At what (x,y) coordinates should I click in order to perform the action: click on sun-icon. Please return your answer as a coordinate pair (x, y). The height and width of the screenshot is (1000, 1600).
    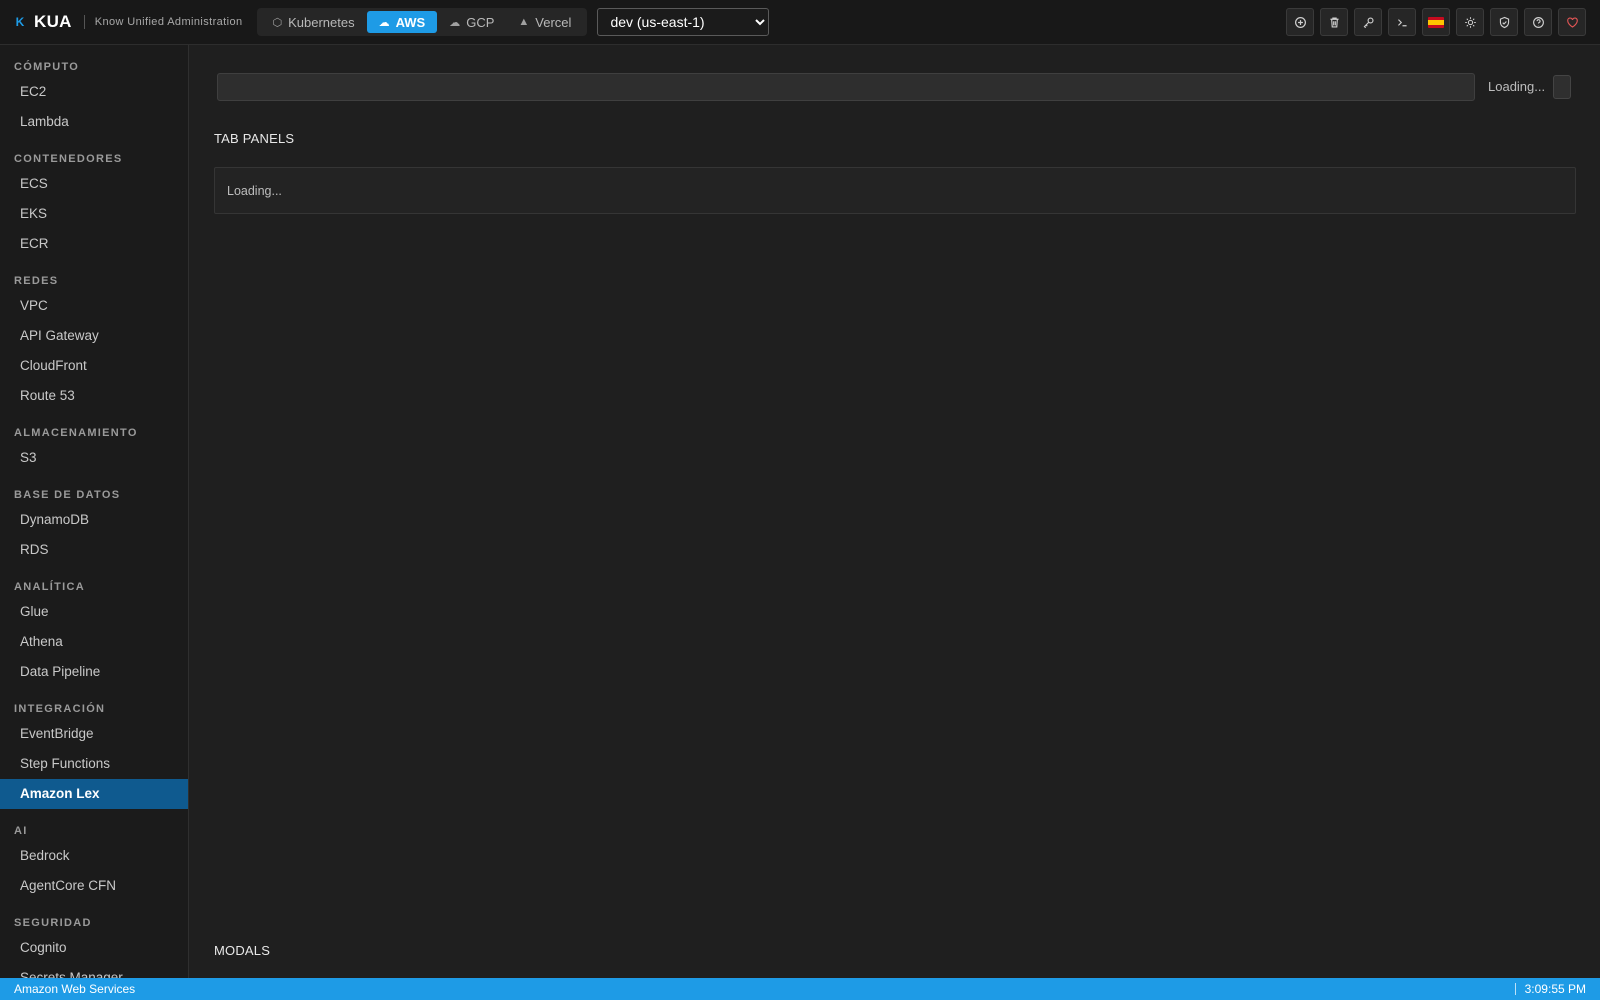
    Looking at the image, I should click on (1470, 22).